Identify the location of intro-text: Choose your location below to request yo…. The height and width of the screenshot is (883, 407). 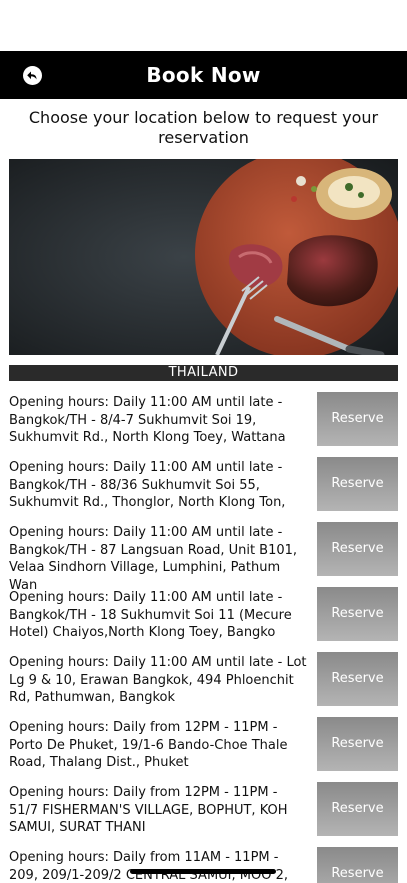
(203, 127).